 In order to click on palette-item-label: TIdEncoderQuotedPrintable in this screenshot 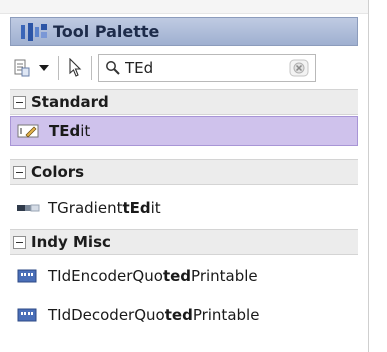, I will do `click(153, 276)`.